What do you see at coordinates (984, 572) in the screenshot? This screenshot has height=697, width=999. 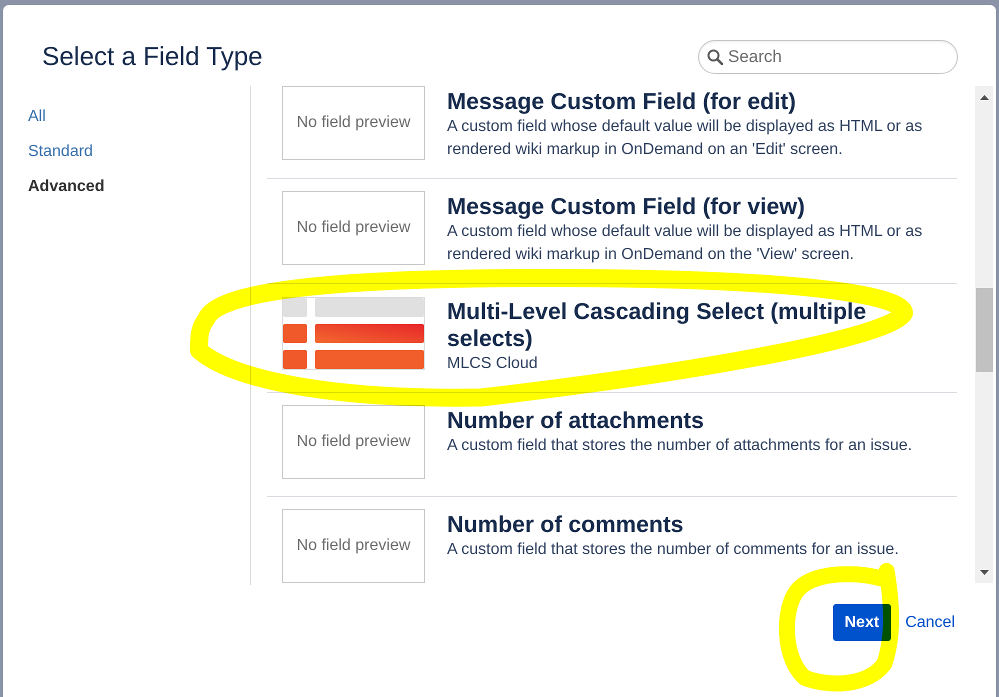 I see `scroll-down-icon` at bounding box center [984, 572].